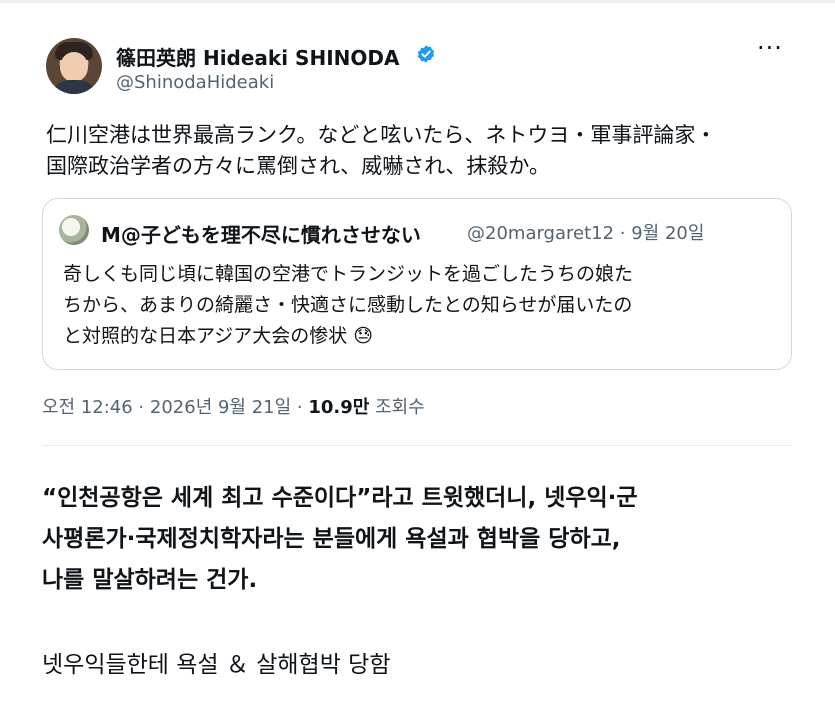  I want to click on author-avatar, so click(74, 66).